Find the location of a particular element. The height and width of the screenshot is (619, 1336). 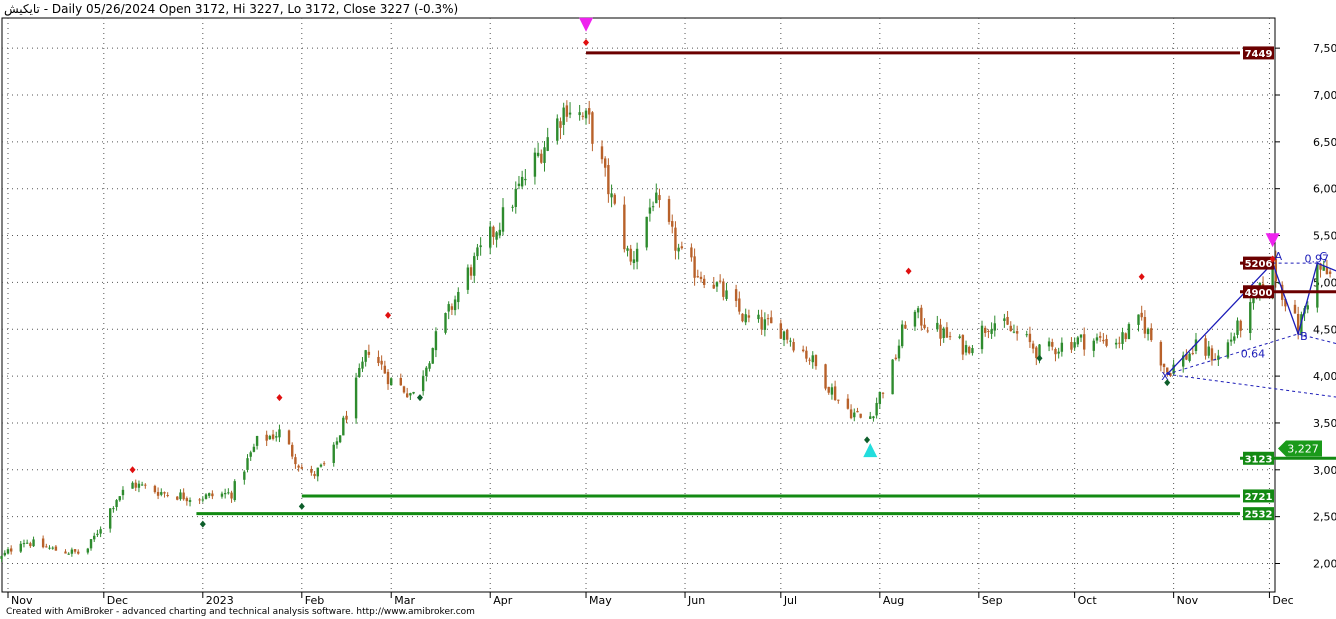

support-level-label: 2721 is located at coordinates (1259, 497).